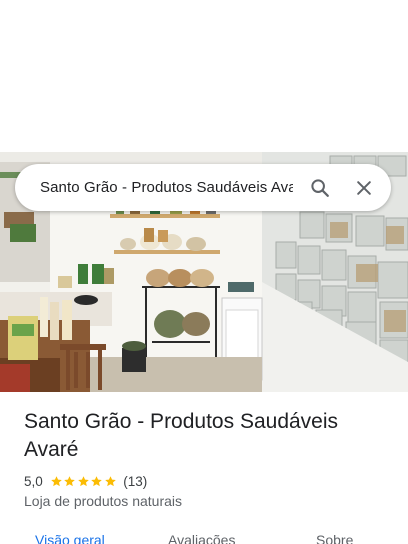  I want to click on search-icon, so click(320, 187).